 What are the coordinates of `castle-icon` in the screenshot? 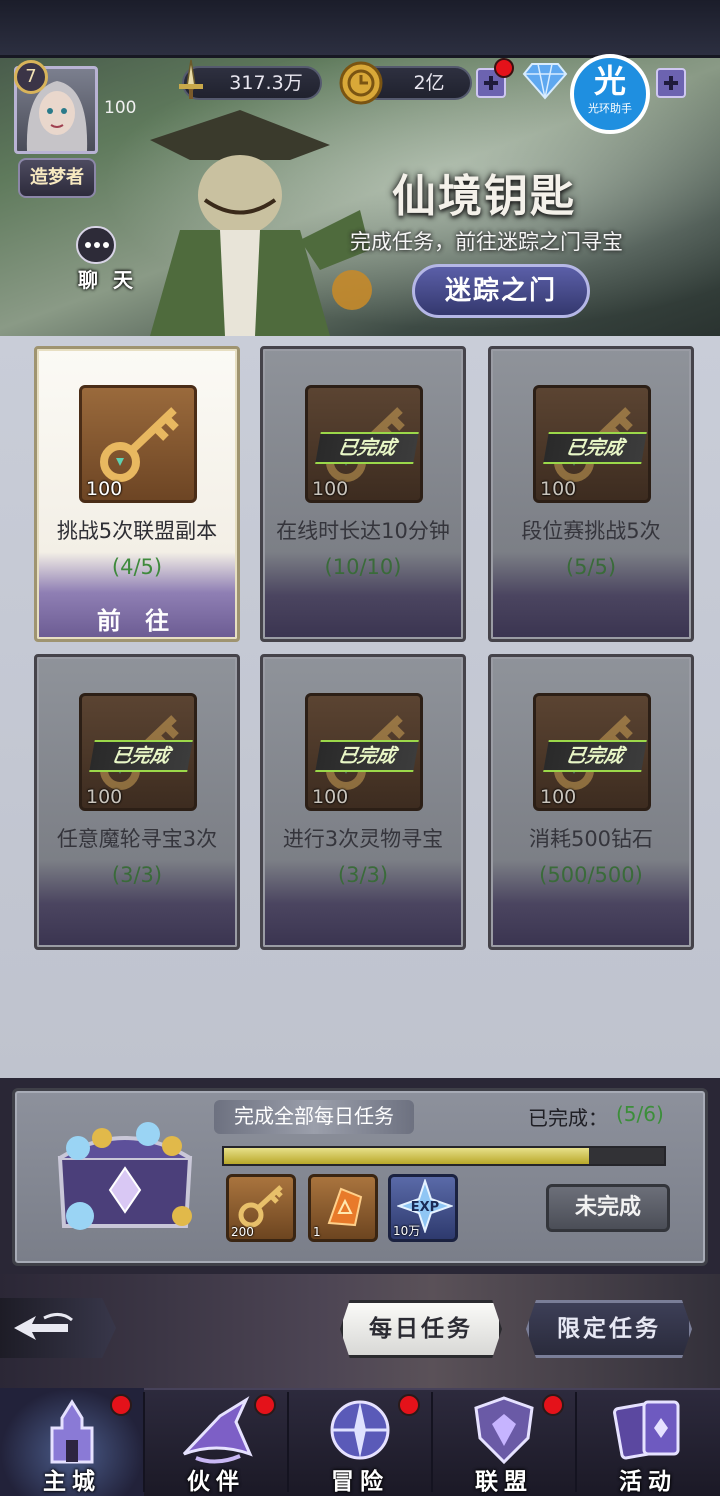 It's located at (72, 1431).